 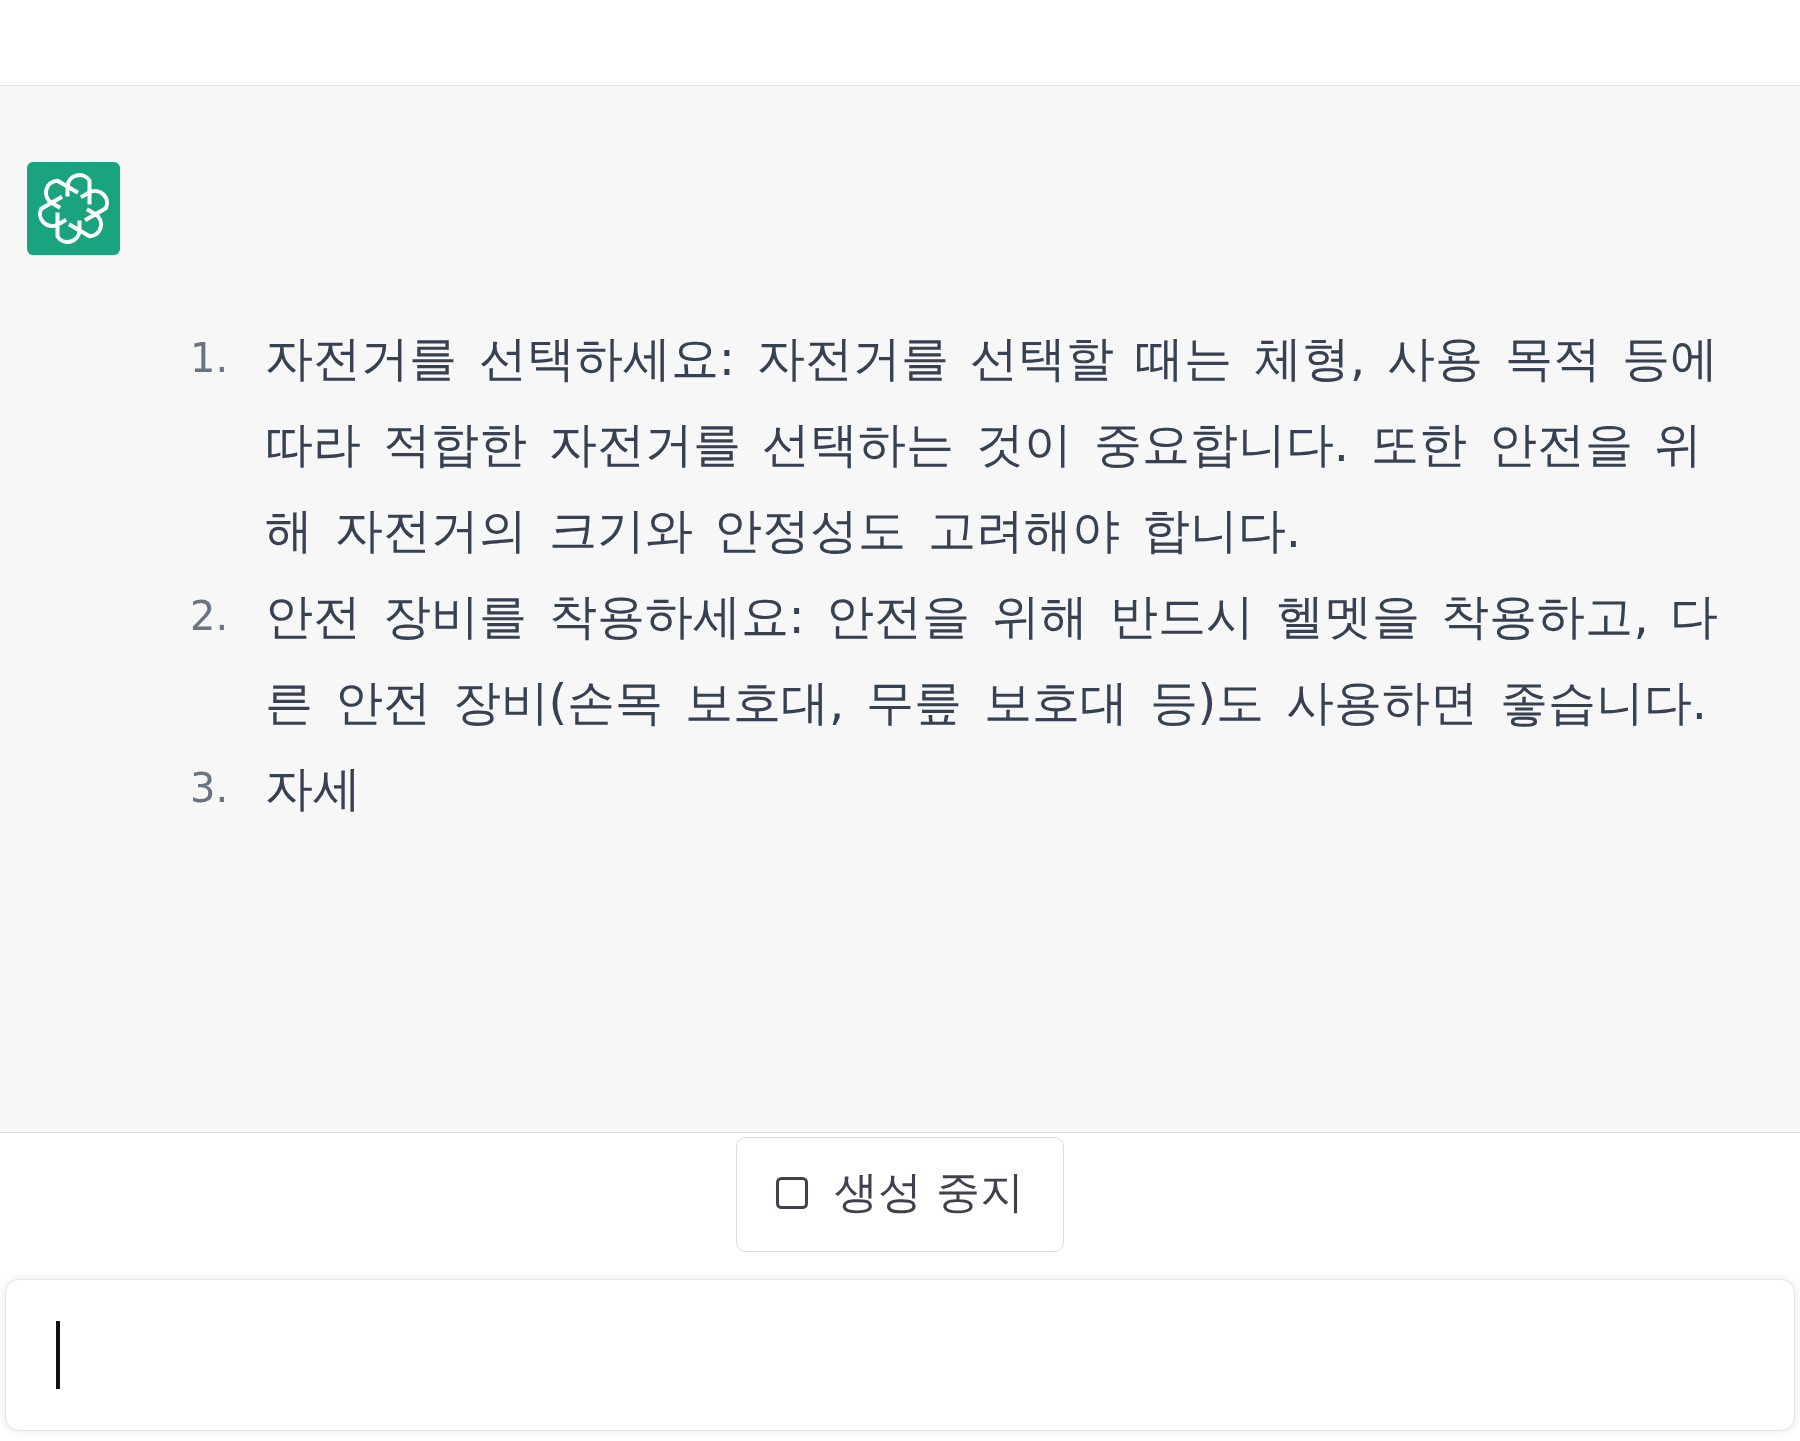 I want to click on list-number: 3., so click(x=210, y=788).